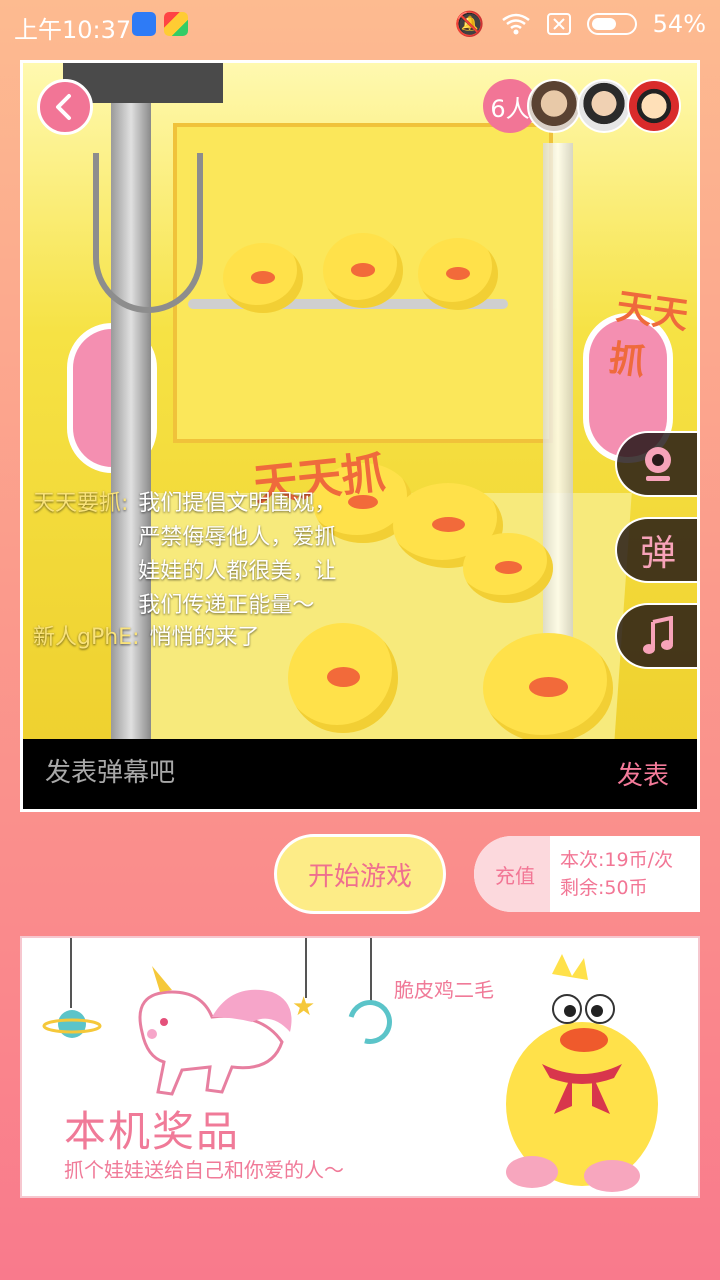 The height and width of the screenshot is (1280, 720). I want to click on music-toggle-button, so click(656, 636).